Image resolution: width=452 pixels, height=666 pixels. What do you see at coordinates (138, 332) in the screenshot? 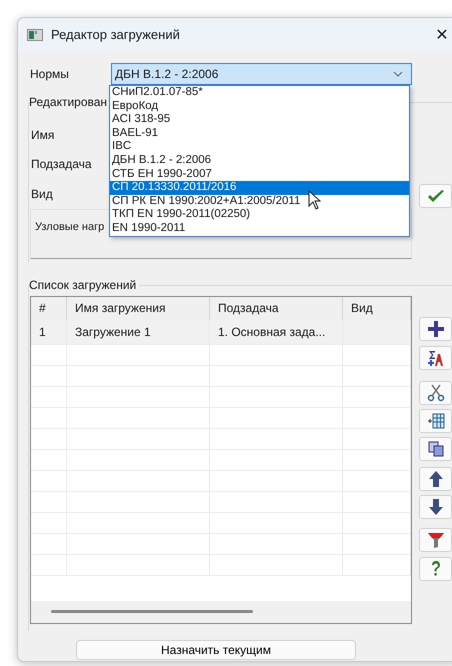
I see `table-cell: Загружение 1` at bounding box center [138, 332].